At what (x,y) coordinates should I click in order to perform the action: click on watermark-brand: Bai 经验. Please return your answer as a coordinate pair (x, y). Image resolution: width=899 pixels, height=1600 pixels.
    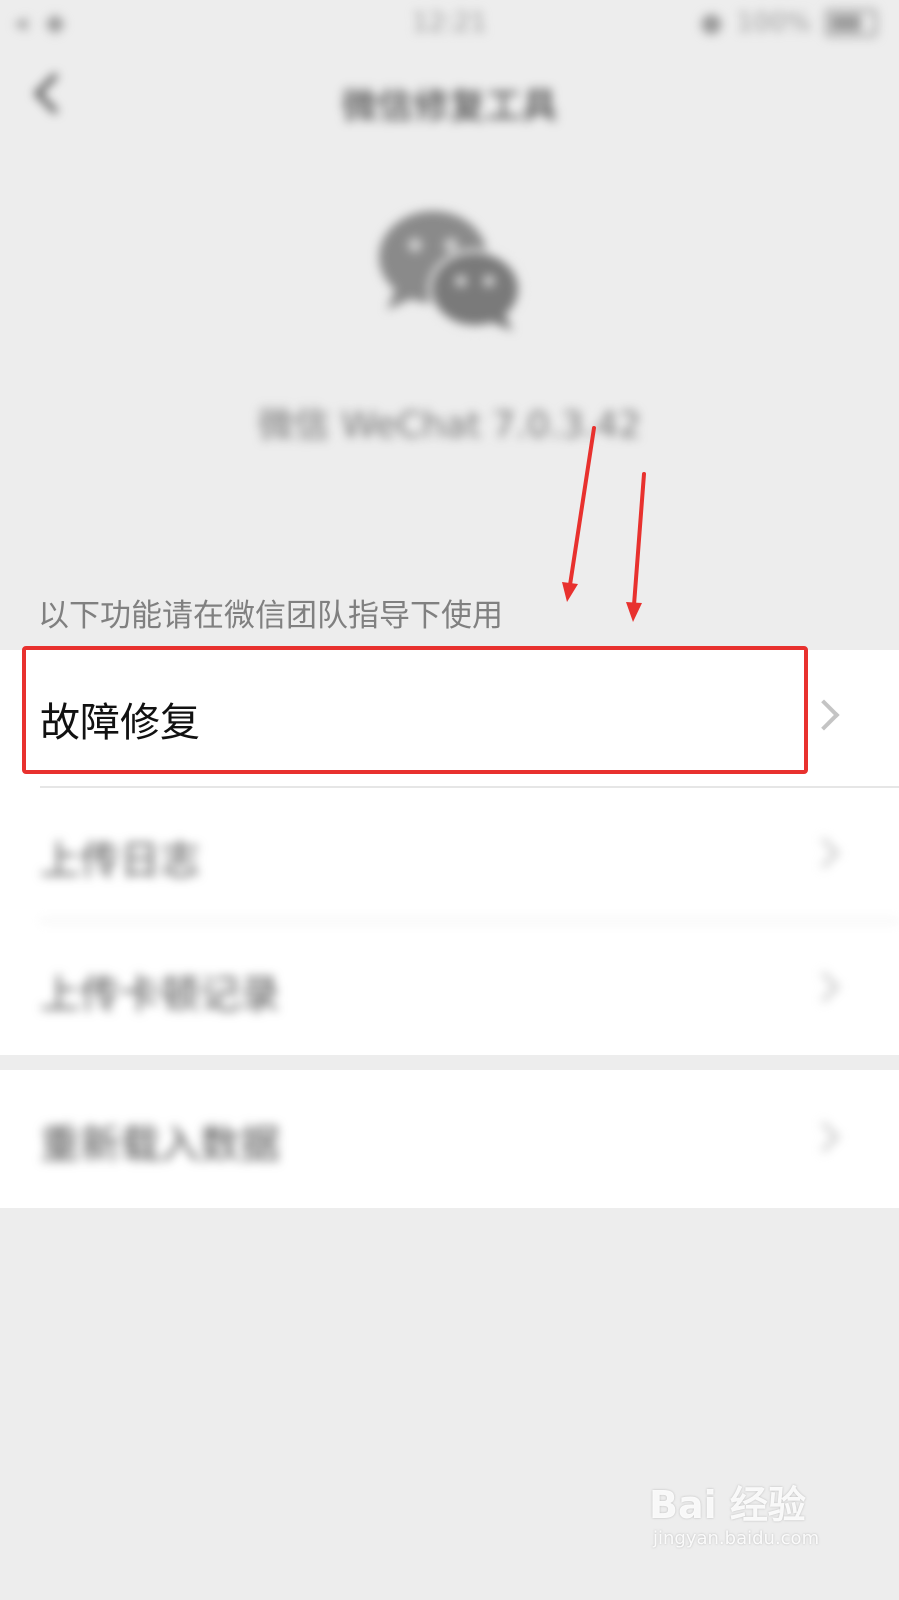
    Looking at the image, I should click on (727, 1505).